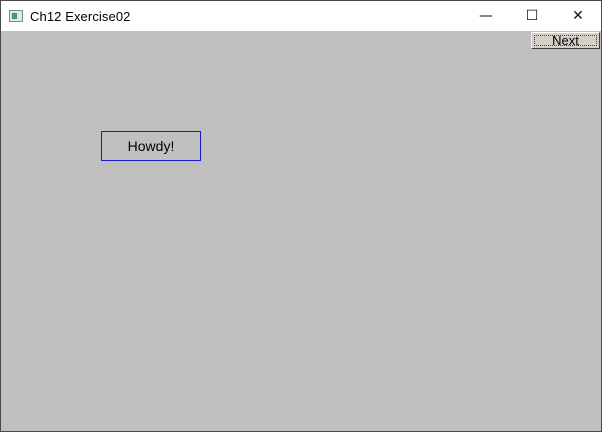 The width and height of the screenshot is (602, 432). I want to click on minimize-icon: —, so click(486, 16).